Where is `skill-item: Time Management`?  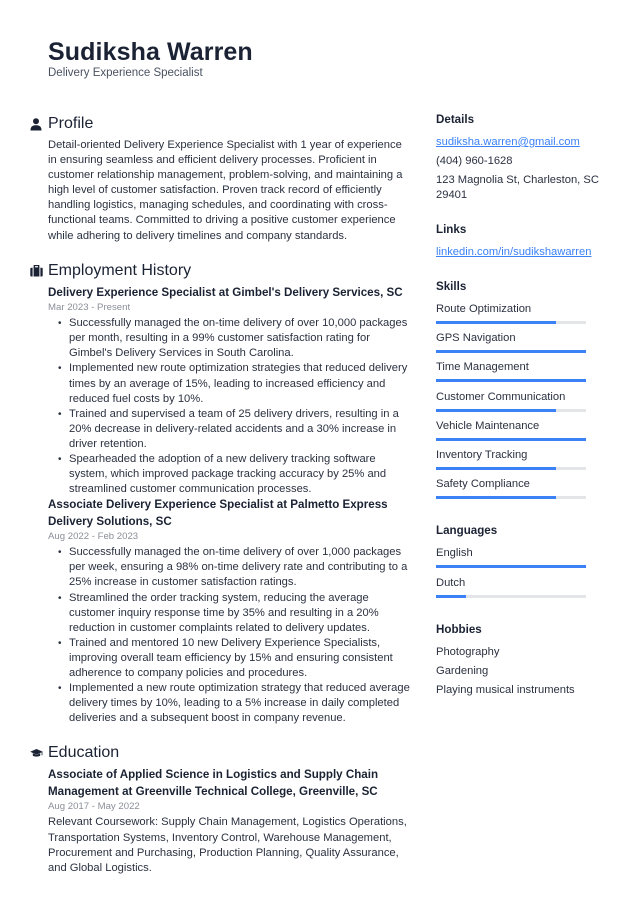
skill-item: Time Management is located at coordinates (526, 374).